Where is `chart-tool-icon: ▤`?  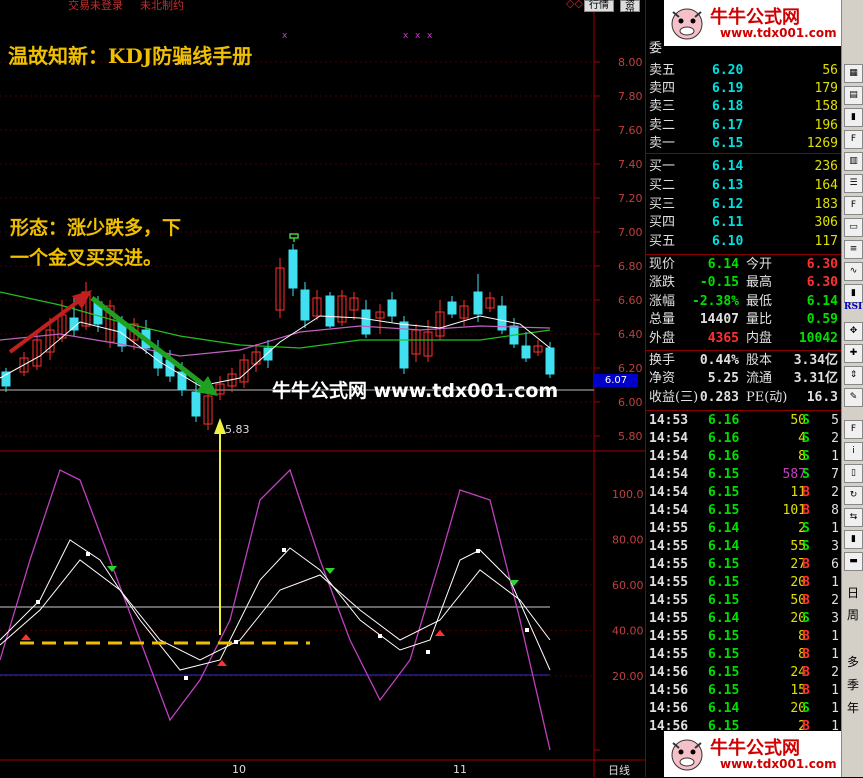 chart-tool-icon: ▤ is located at coordinates (853, 95).